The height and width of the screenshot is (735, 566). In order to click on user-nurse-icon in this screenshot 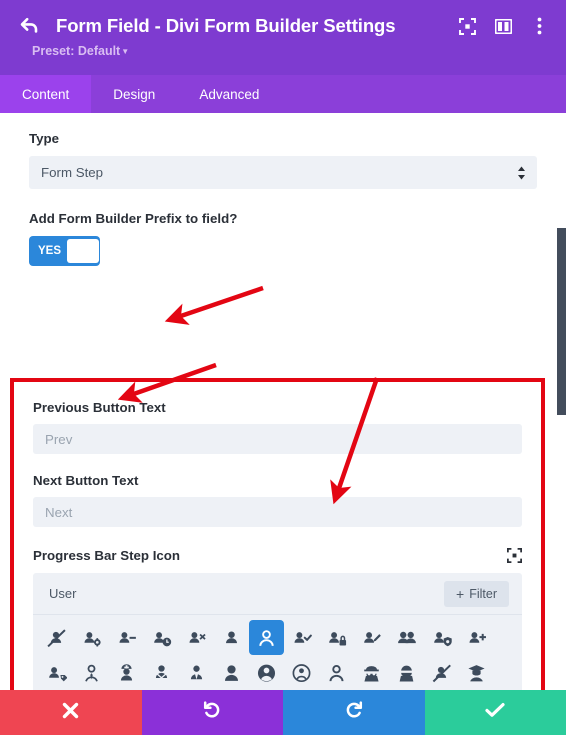, I will do `click(126, 672)`.